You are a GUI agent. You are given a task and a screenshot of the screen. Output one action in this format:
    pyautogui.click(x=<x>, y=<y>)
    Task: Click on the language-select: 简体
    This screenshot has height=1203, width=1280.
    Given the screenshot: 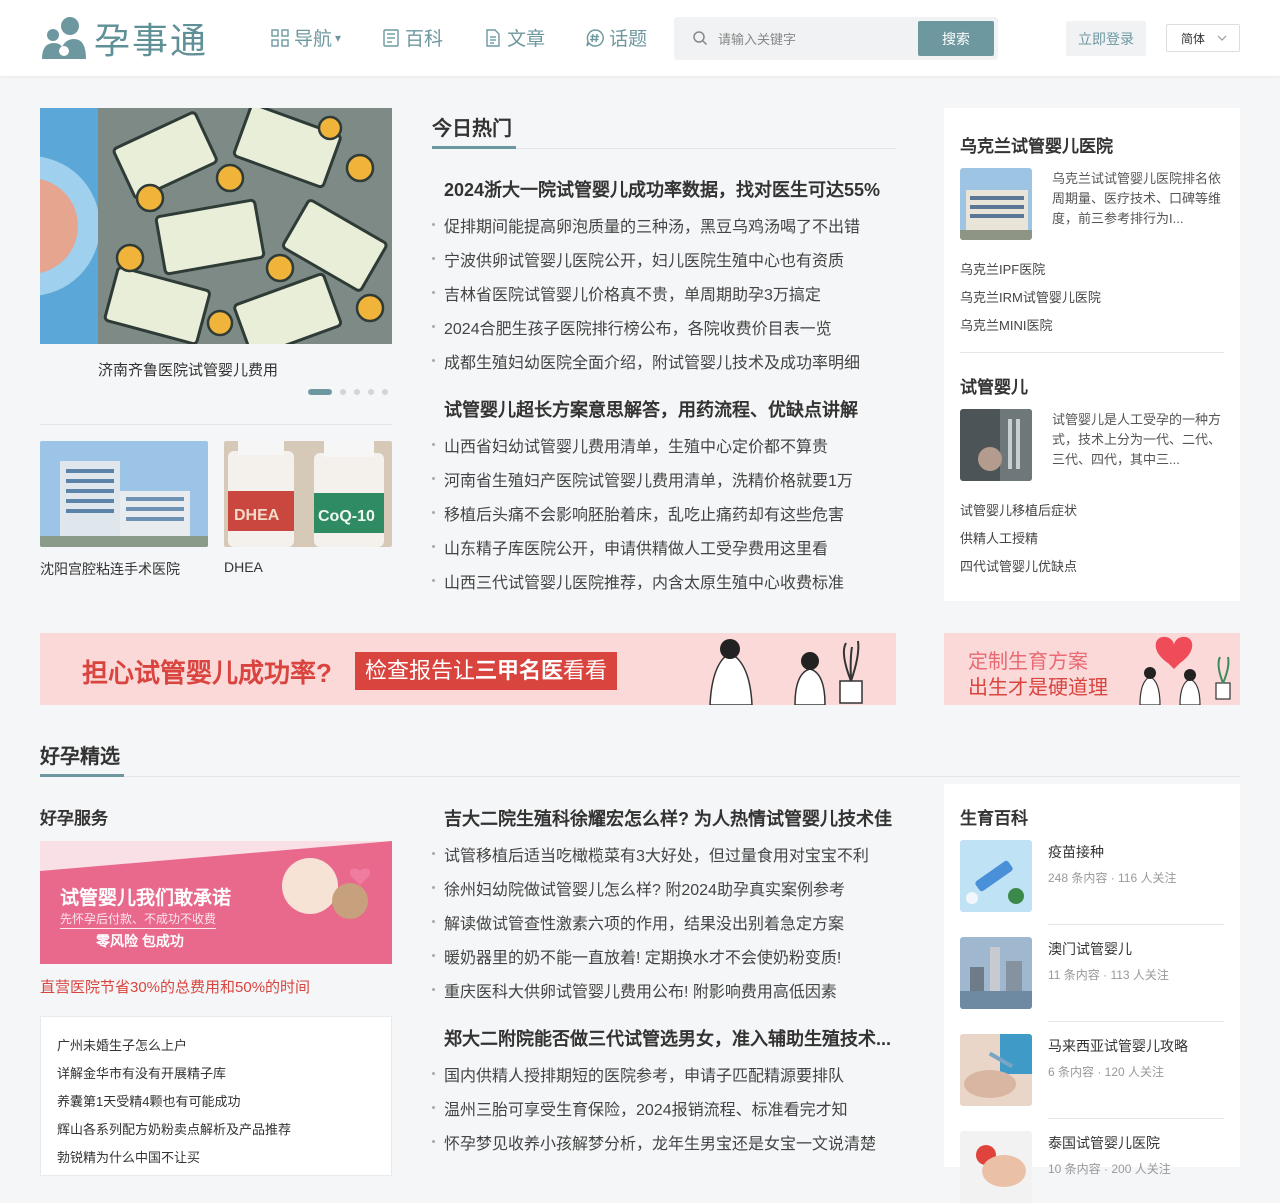 What is the action you would take?
    pyautogui.click(x=1203, y=38)
    